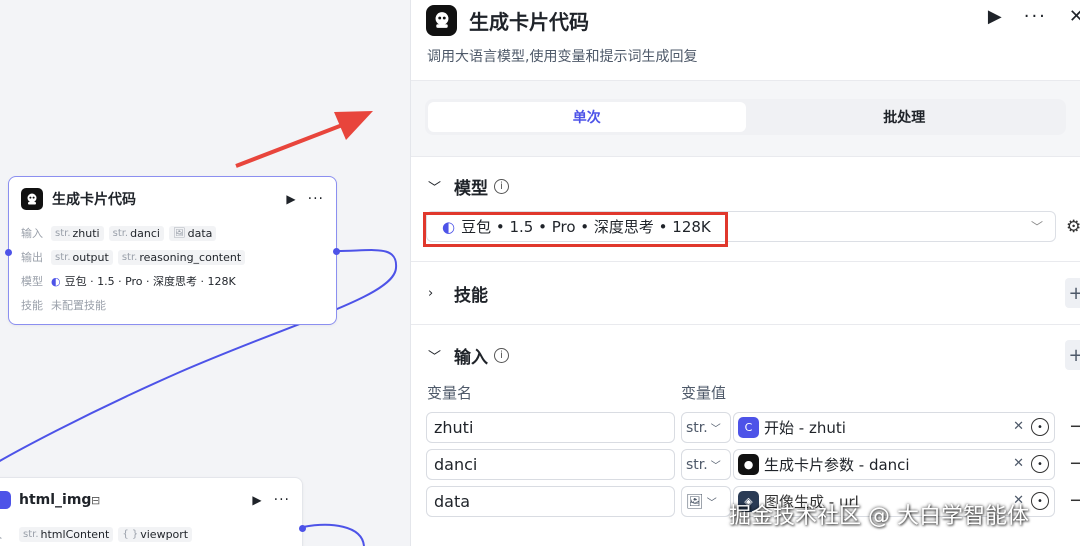 This screenshot has width=1080, height=546. Describe the element at coordinates (745, 293) in the screenshot. I see `skills-section-header: › 技能 +` at that location.